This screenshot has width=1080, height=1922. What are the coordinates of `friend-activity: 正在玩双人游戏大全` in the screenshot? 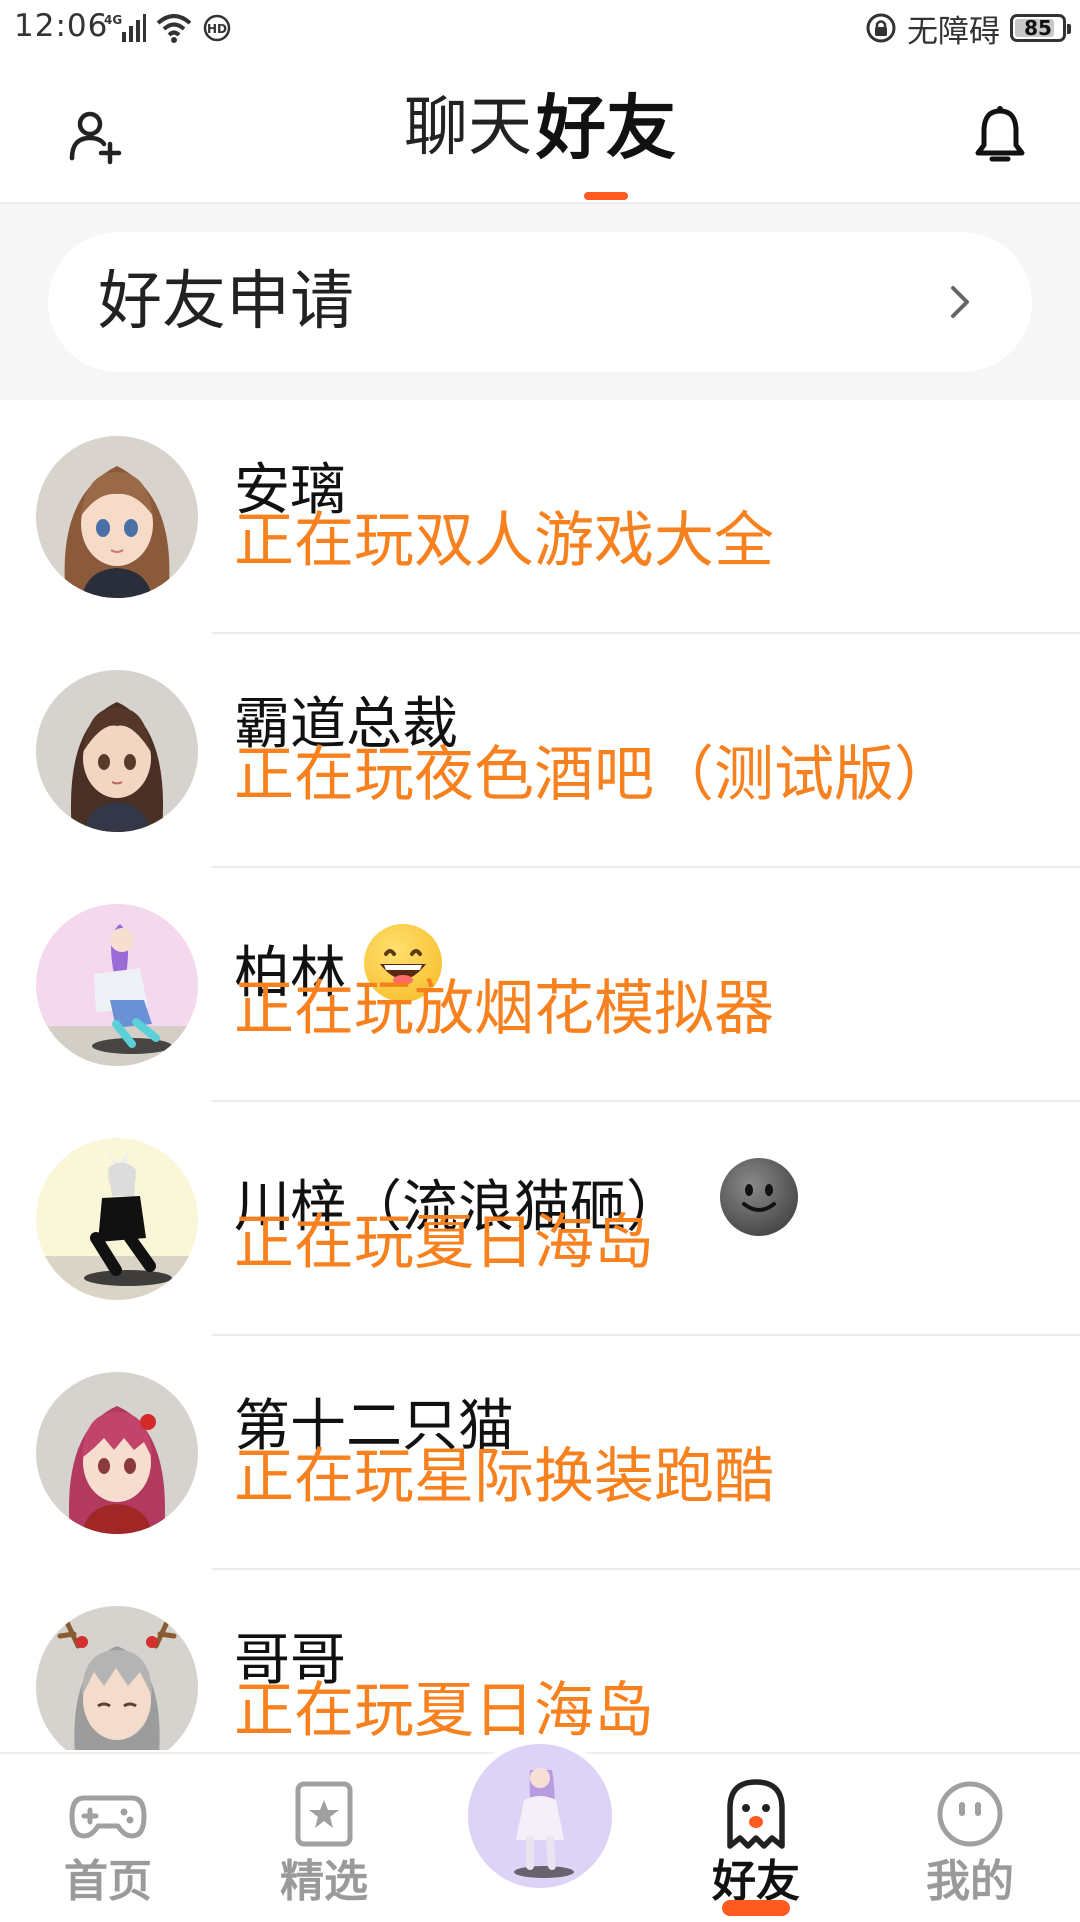 It's located at (504, 541).